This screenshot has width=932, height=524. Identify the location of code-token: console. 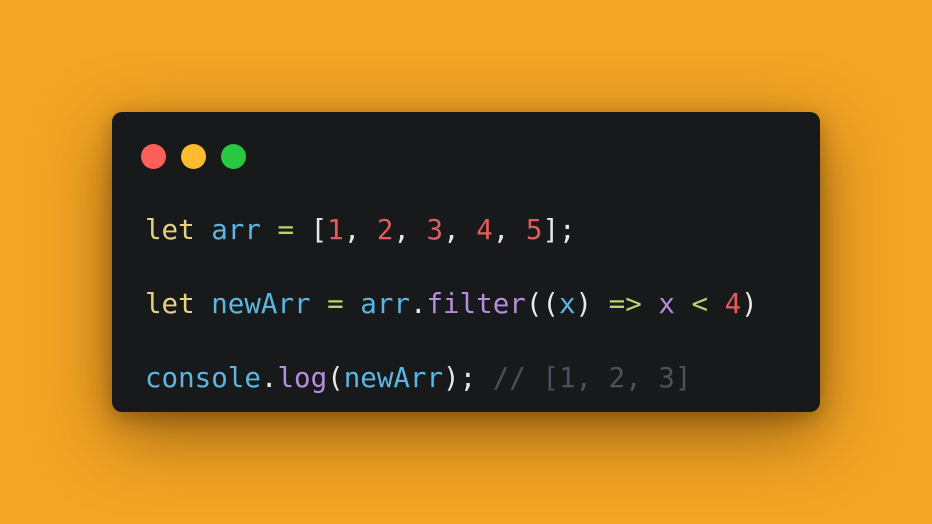
(203, 378).